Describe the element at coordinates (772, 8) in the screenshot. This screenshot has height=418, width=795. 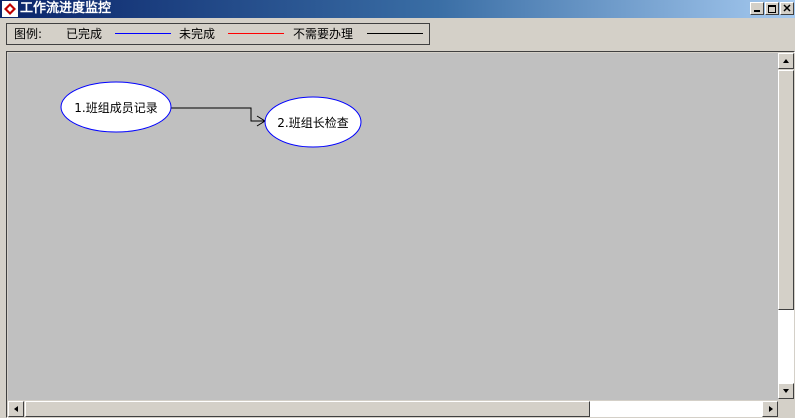
I see `maximize-button` at that location.